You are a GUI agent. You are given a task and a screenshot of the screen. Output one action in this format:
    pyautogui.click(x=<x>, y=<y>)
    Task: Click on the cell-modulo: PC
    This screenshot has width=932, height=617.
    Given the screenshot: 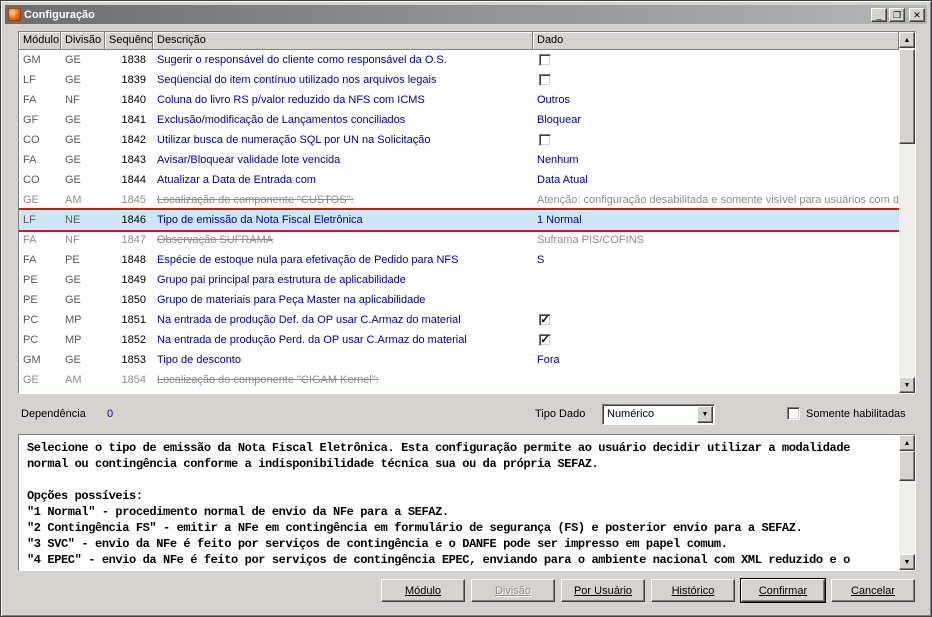 What is the action you would take?
    pyautogui.click(x=31, y=320)
    